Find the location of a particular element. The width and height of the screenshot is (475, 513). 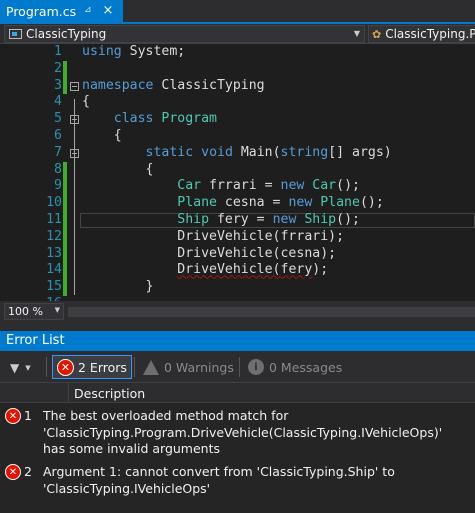

warnings-filter-button: 0 Warnings is located at coordinates (188, 367).